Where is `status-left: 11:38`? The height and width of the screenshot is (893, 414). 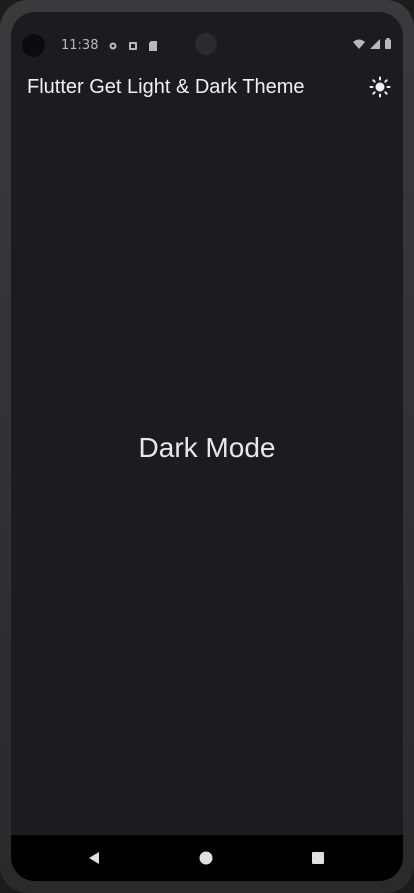 status-left: 11:38 is located at coordinates (90, 45).